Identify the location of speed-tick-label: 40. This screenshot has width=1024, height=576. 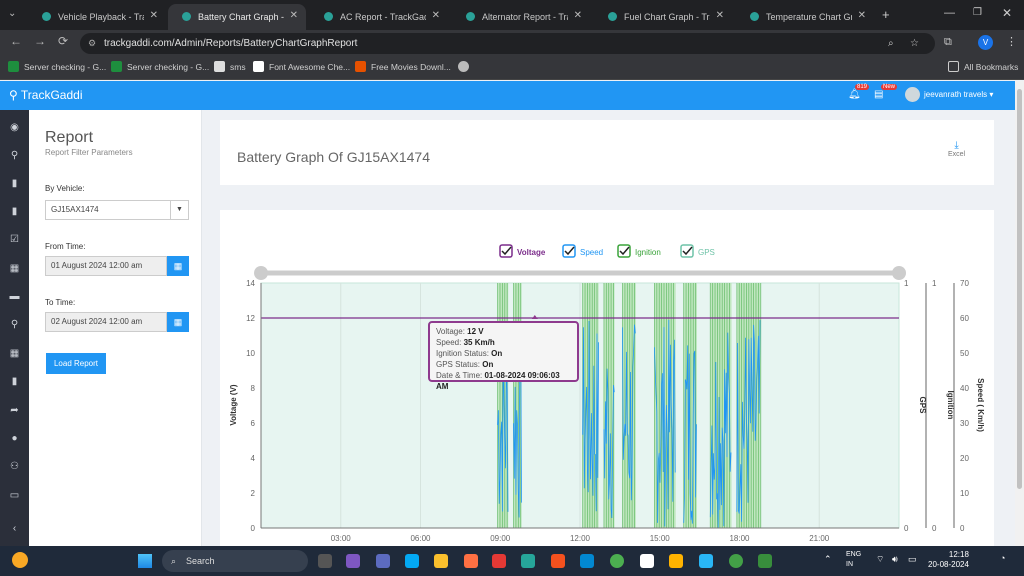
(964, 388).